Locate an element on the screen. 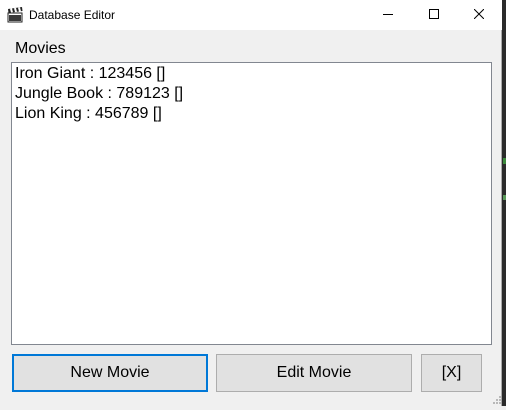 This screenshot has width=506, height=410. minimize-button is located at coordinates (388, 15).